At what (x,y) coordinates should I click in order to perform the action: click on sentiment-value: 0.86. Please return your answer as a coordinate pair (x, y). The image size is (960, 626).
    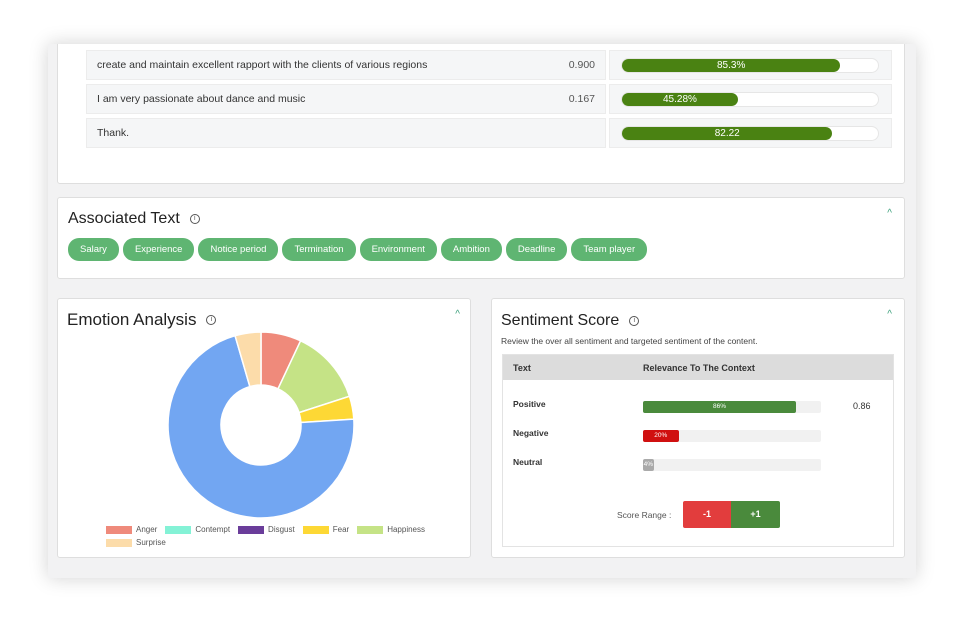
    Looking at the image, I should click on (862, 406).